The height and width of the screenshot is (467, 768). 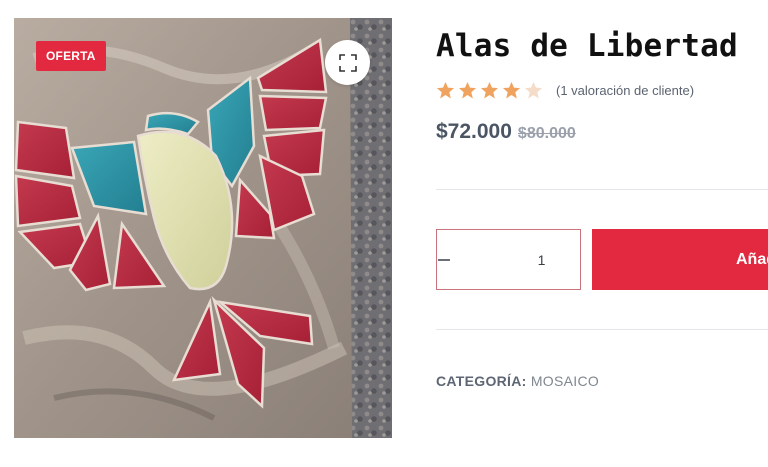 What do you see at coordinates (680, 259) in the screenshot?
I see `add-to-cart-button: Añadir al carrito` at bounding box center [680, 259].